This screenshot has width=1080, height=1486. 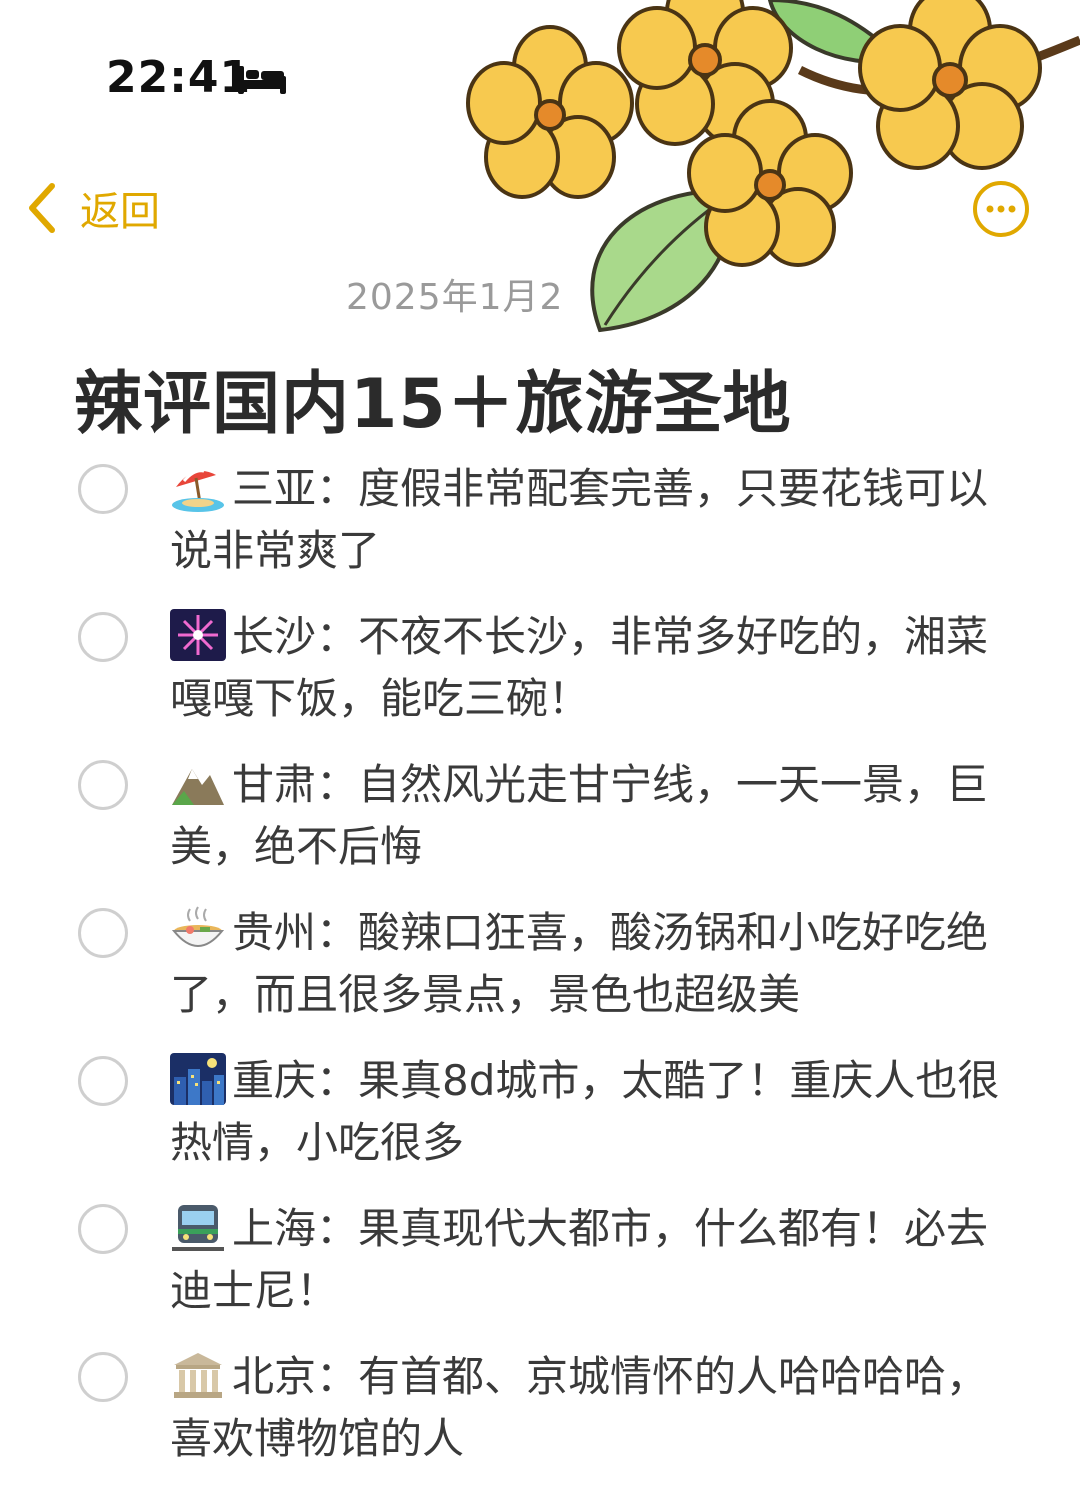 What do you see at coordinates (198, 635) in the screenshot?
I see `fireworks-icon` at bounding box center [198, 635].